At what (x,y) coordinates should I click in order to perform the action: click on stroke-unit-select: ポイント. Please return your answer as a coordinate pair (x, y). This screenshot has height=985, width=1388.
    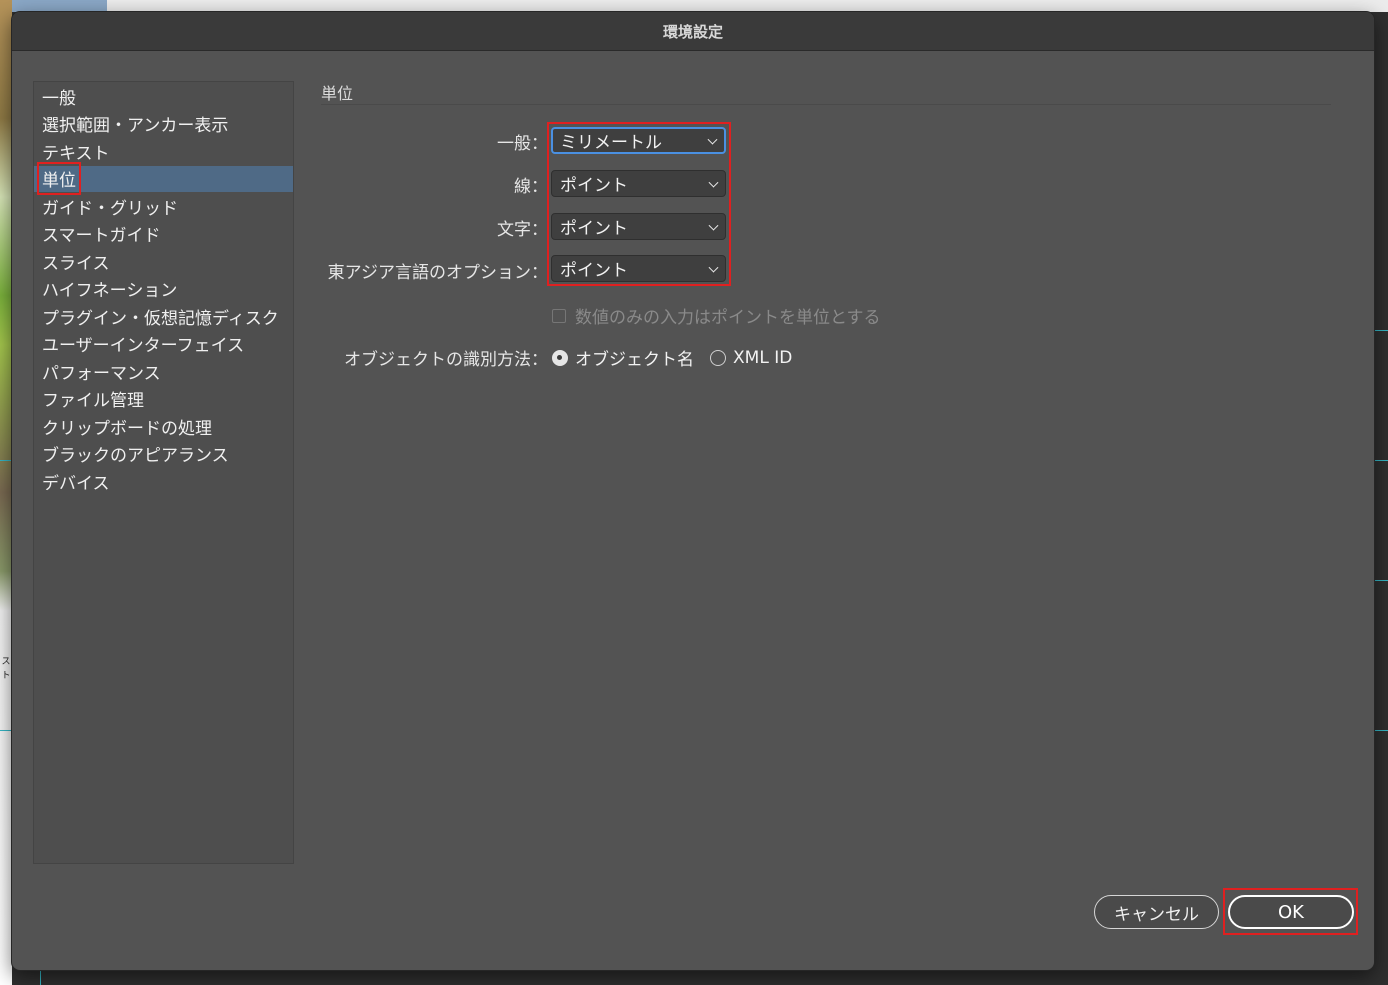
    Looking at the image, I should click on (638, 183).